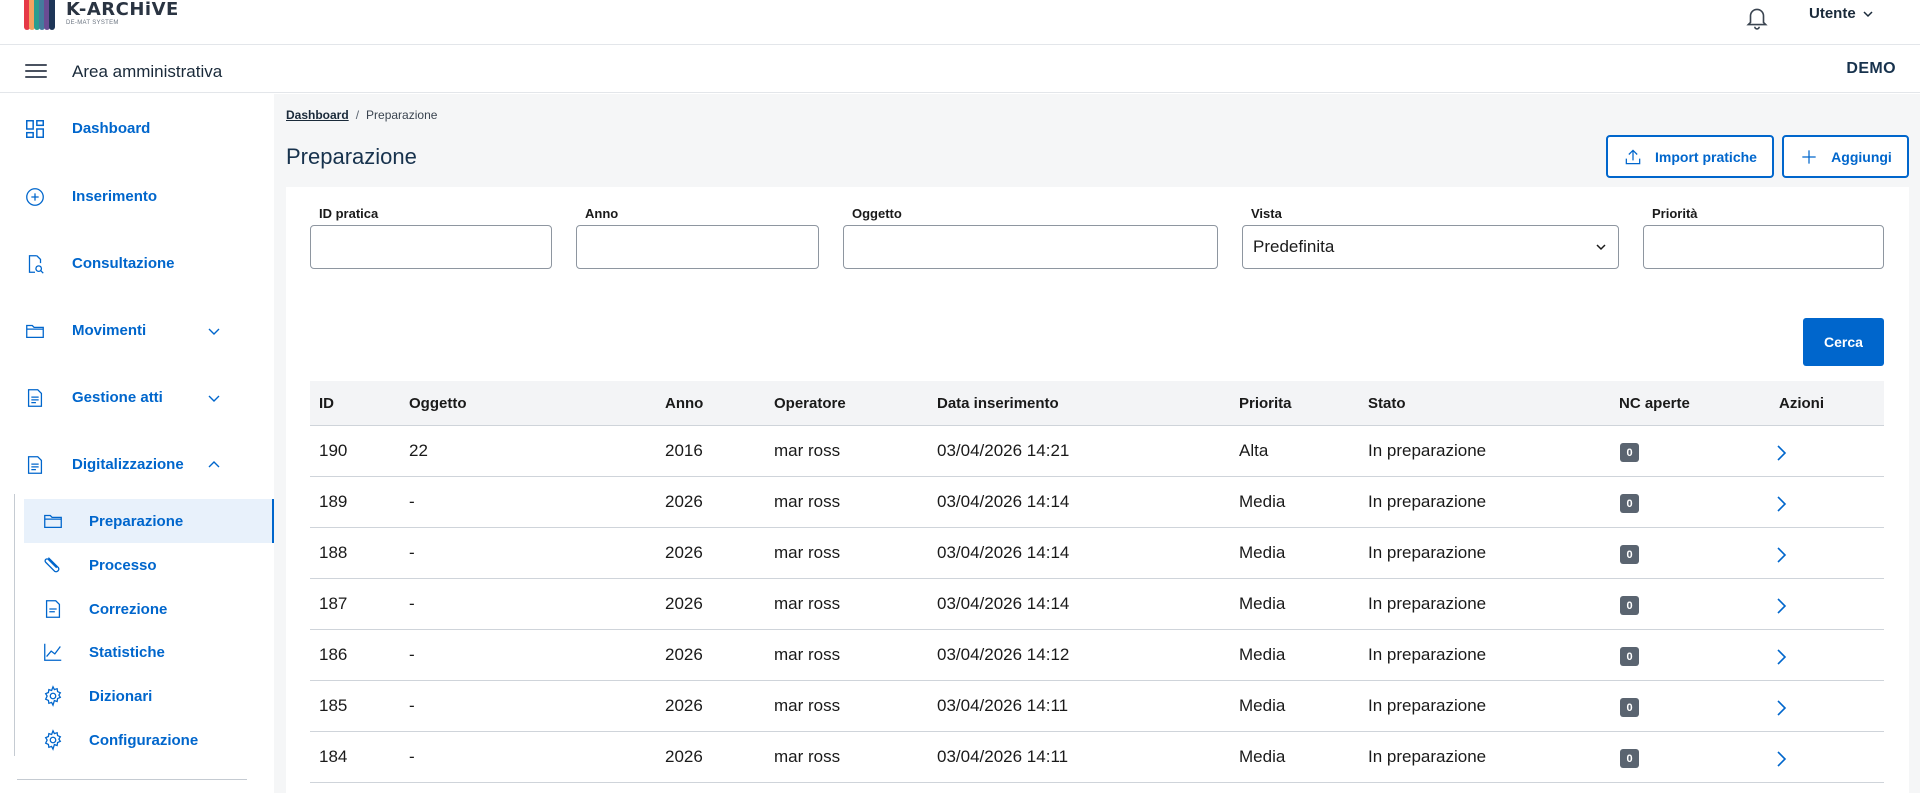 The width and height of the screenshot is (1920, 793). What do you see at coordinates (1861, 156) in the screenshot?
I see `add-button-label: Aggiungi` at bounding box center [1861, 156].